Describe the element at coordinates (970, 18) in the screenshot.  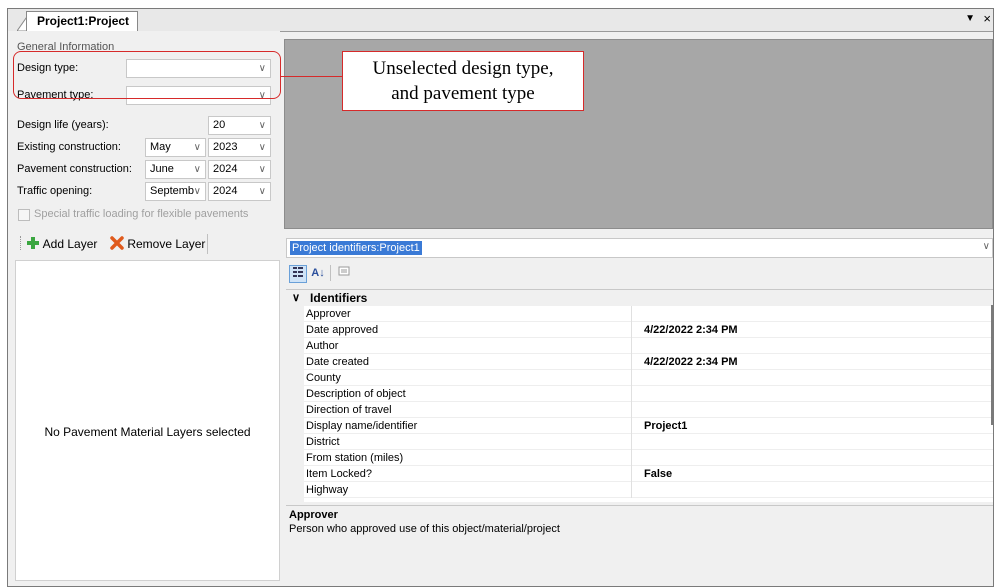
I see `tab-menu-icon: ▼` at that location.